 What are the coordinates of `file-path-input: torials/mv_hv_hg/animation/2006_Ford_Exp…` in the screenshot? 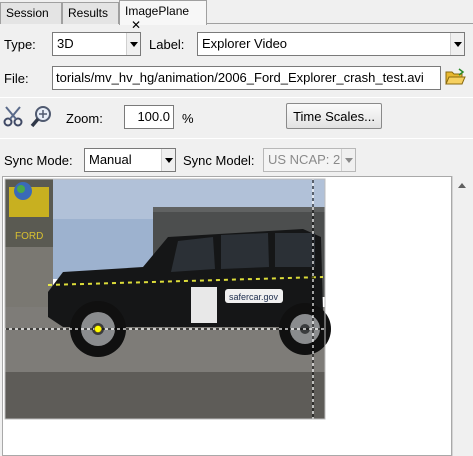 It's located at (246, 78).